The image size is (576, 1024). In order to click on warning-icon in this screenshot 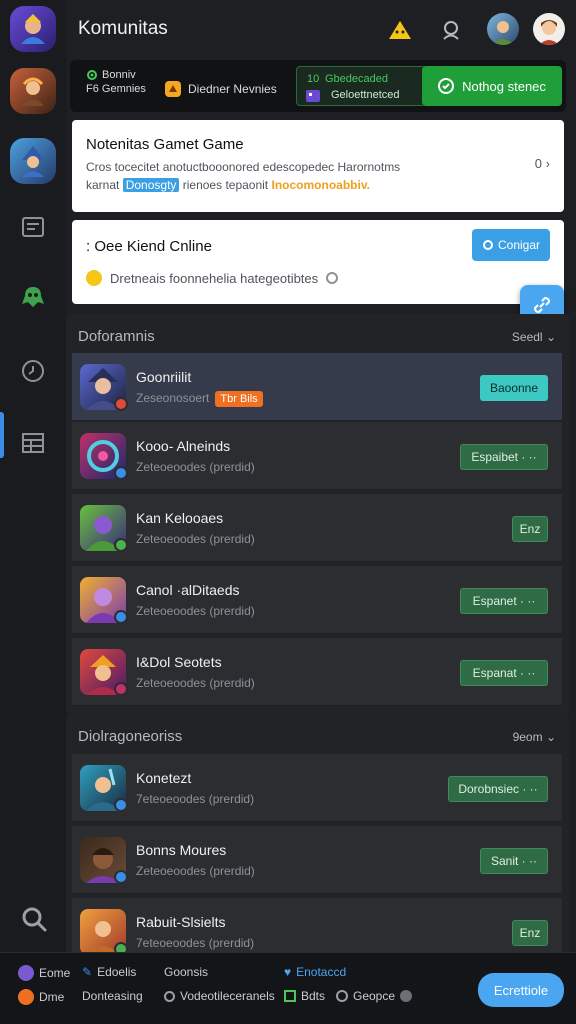, I will do `click(400, 30)`.